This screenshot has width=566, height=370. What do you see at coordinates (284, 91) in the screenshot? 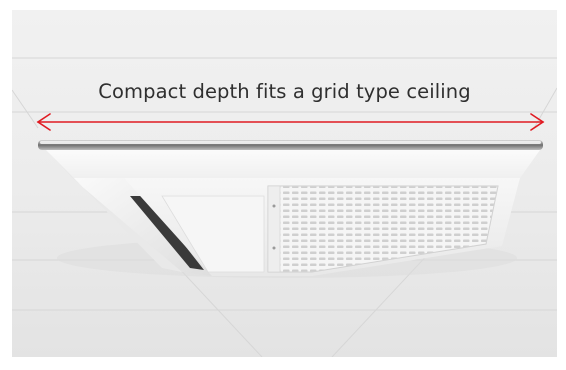
I see `depth-caption: Compact depth fits a grid type ceiling` at bounding box center [284, 91].